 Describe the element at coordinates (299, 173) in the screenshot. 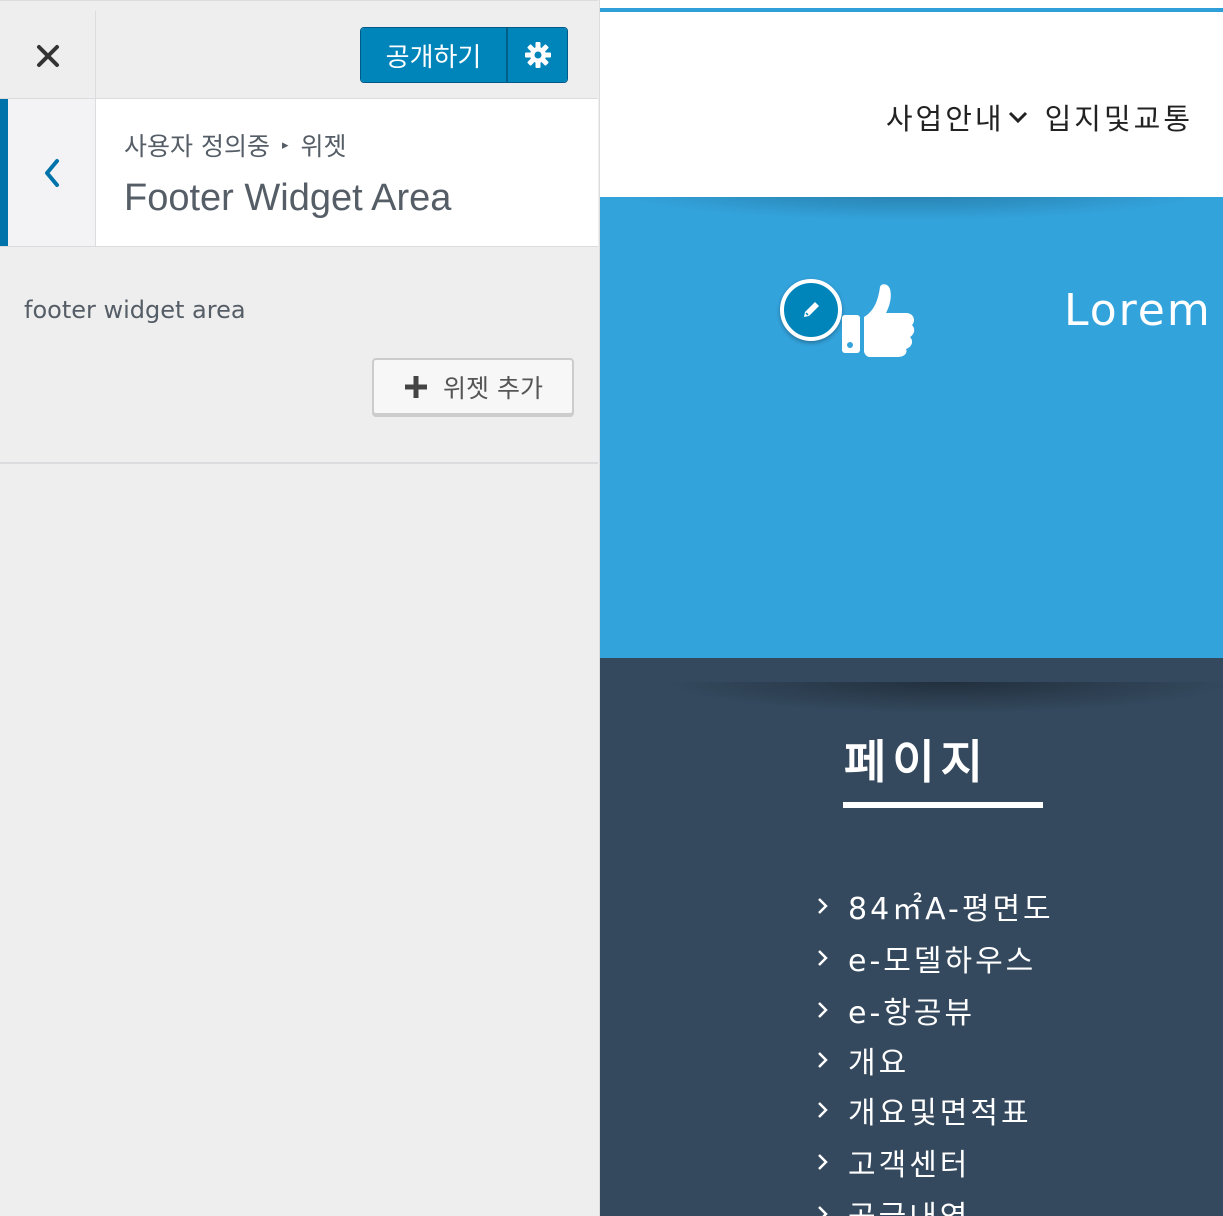

I see `section-header: 사용자 정의중 ▸ 위젯 Footer Widget Area` at that location.